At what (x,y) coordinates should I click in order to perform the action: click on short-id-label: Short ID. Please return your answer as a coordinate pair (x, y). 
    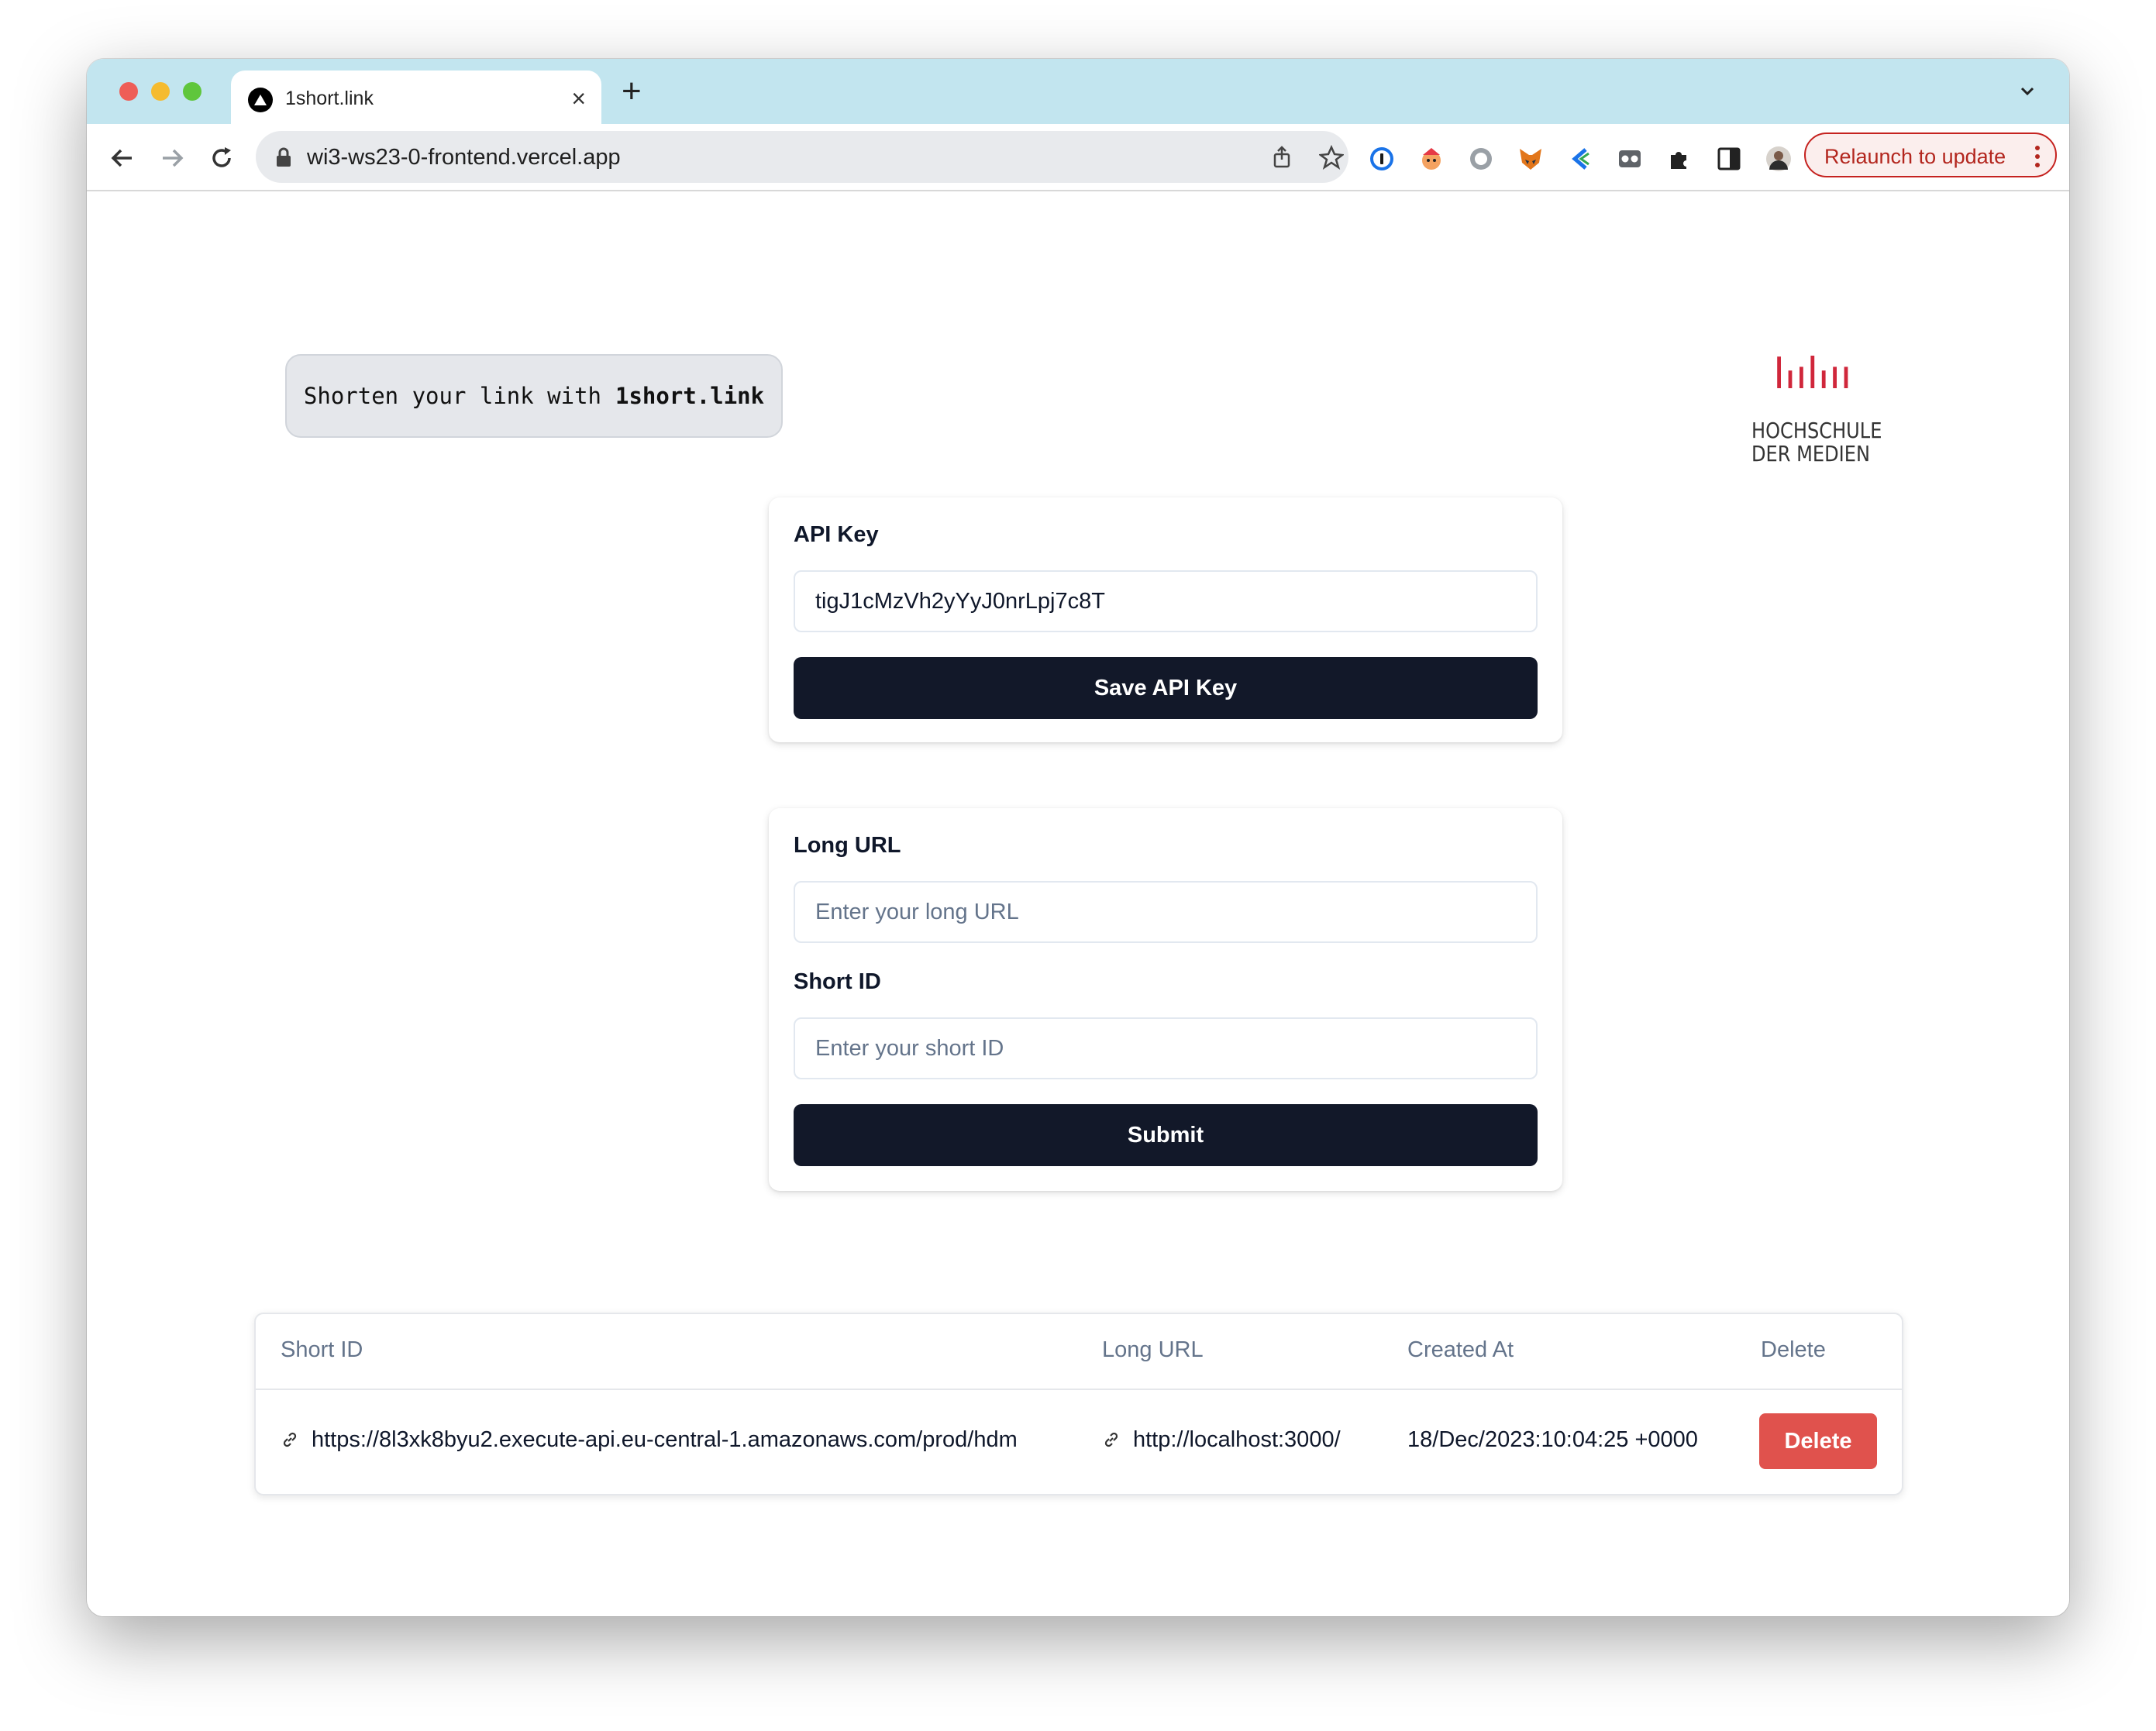
    Looking at the image, I should click on (837, 981).